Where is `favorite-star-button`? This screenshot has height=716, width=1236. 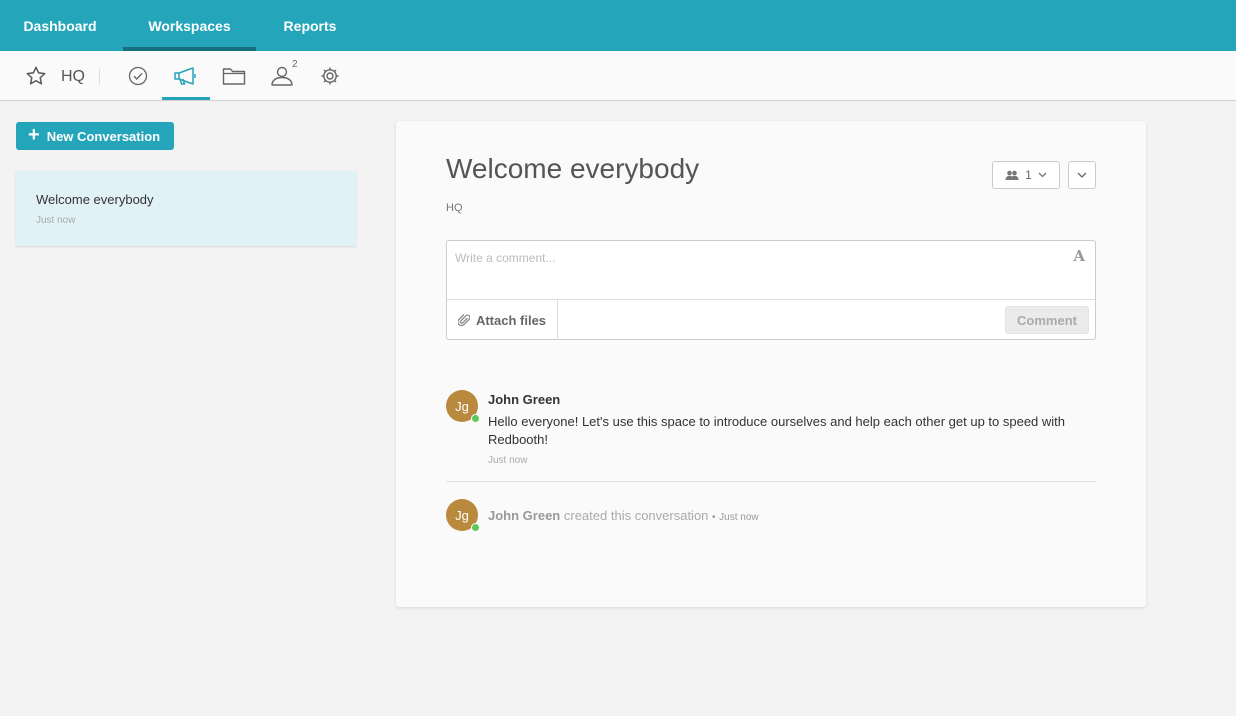 favorite-star-button is located at coordinates (36, 75).